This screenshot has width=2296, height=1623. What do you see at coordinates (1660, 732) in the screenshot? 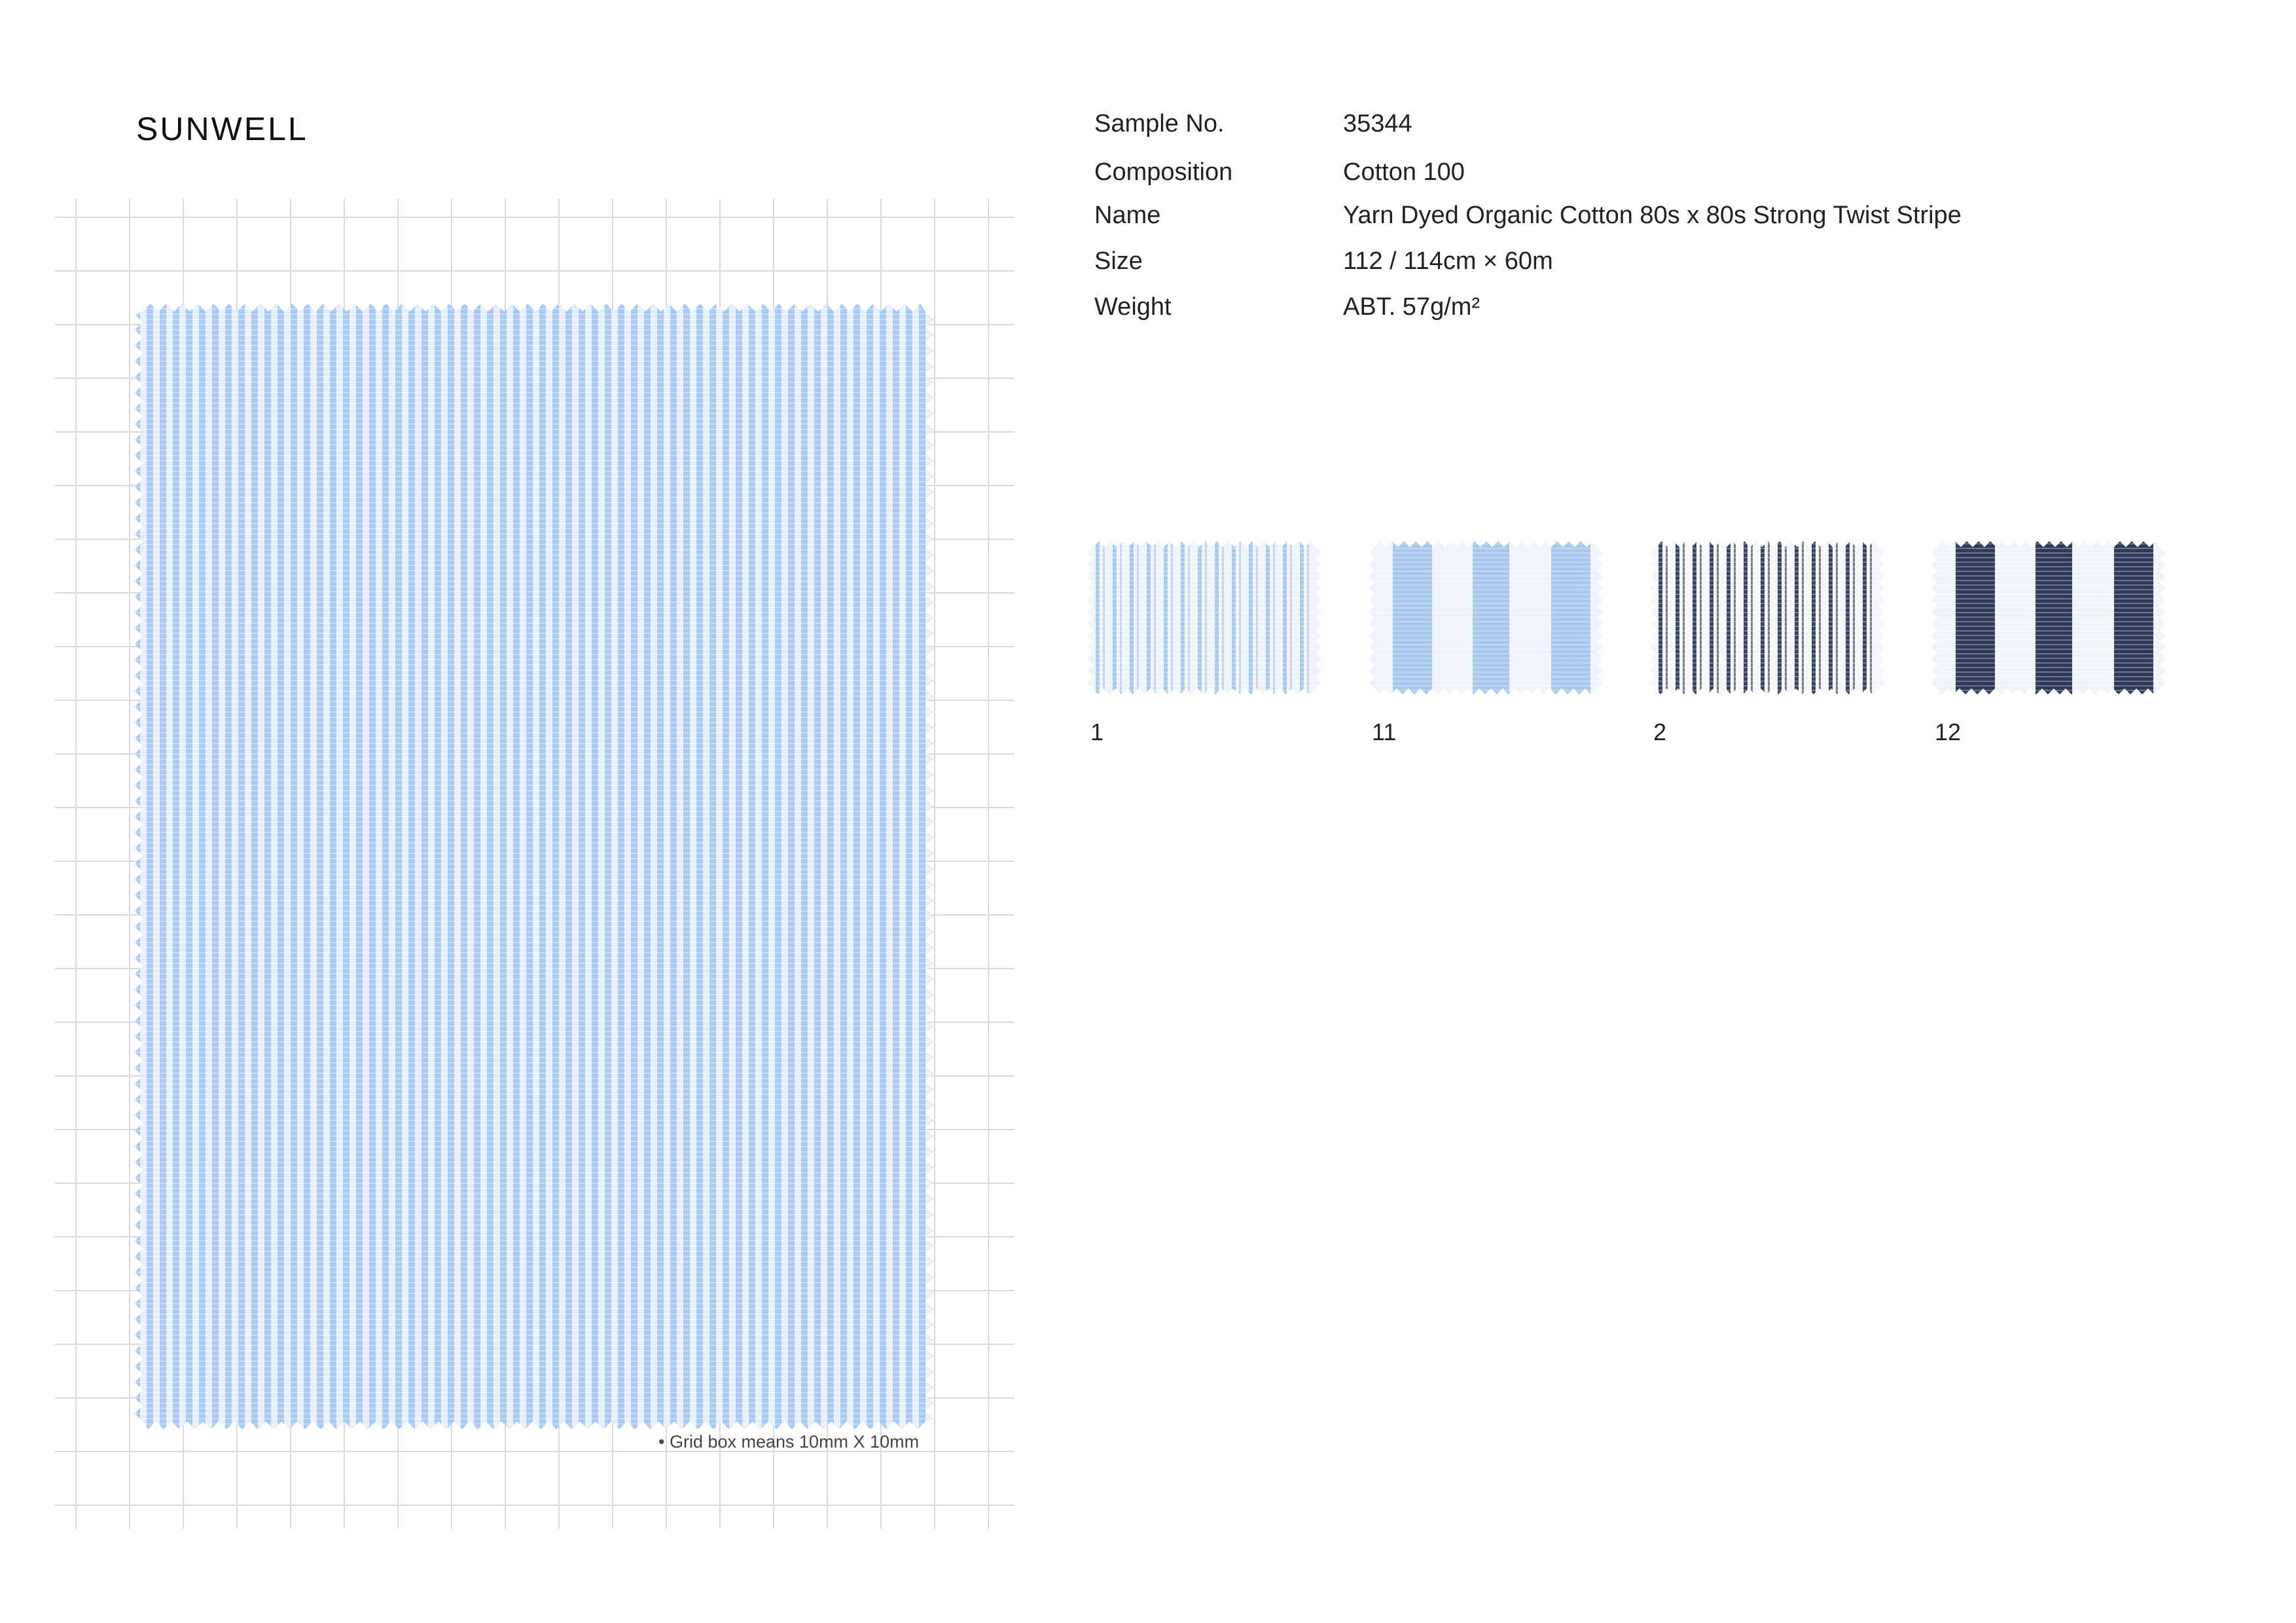
I see `swatch-label: 2` at bounding box center [1660, 732].